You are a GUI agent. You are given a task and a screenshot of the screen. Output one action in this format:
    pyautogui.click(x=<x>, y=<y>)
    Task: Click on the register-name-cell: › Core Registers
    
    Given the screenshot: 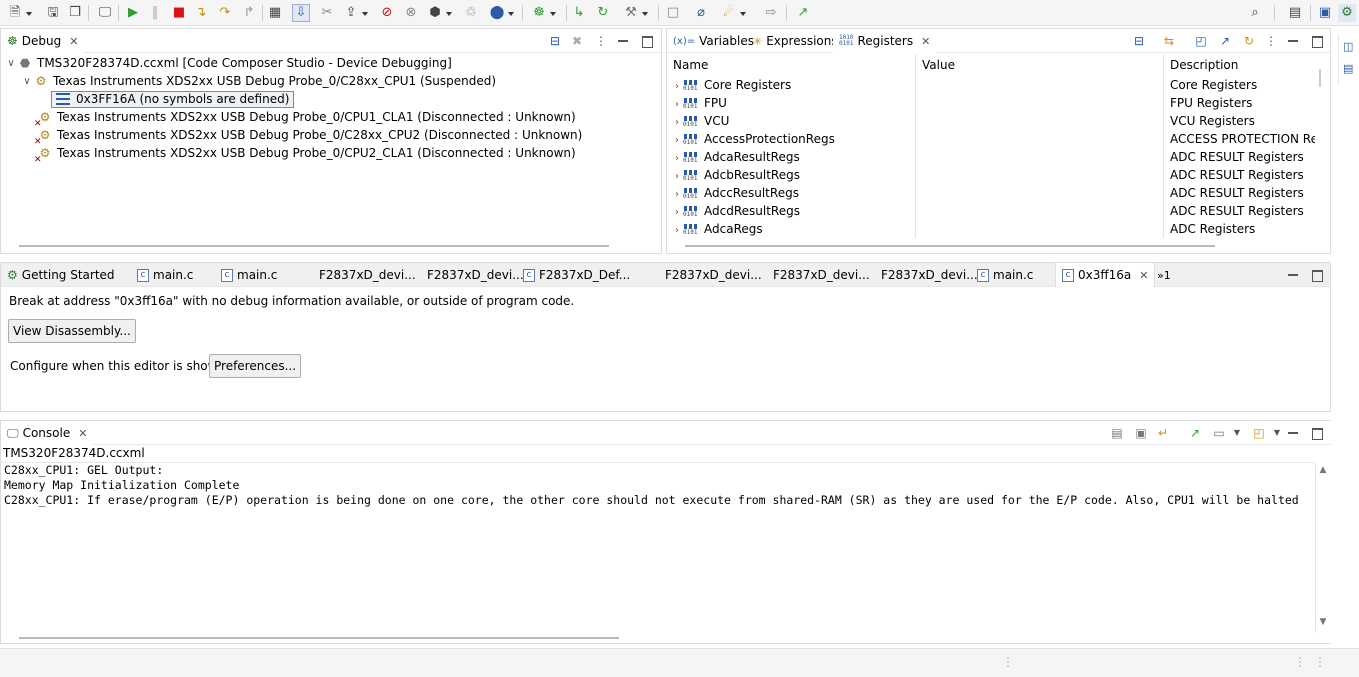 What is the action you would take?
    pyautogui.click(x=791, y=85)
    